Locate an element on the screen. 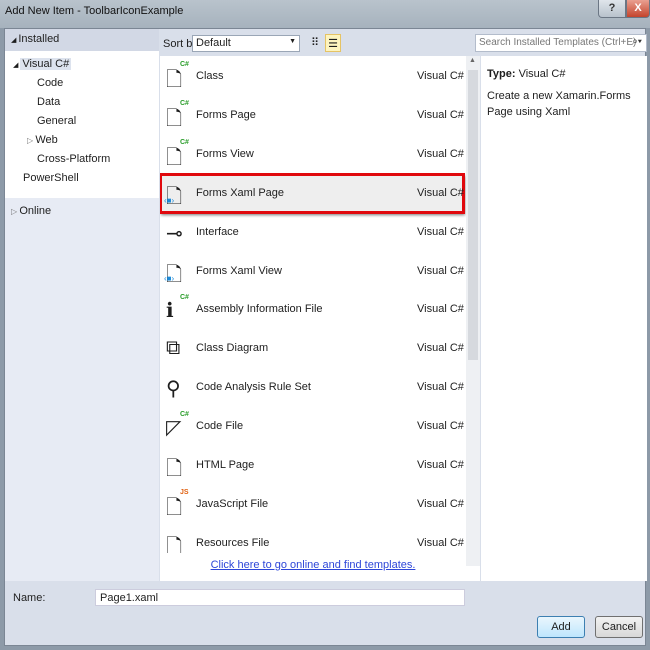  template-item: ◸ C# Code File Visual C# is located at coordinates (312, 426).